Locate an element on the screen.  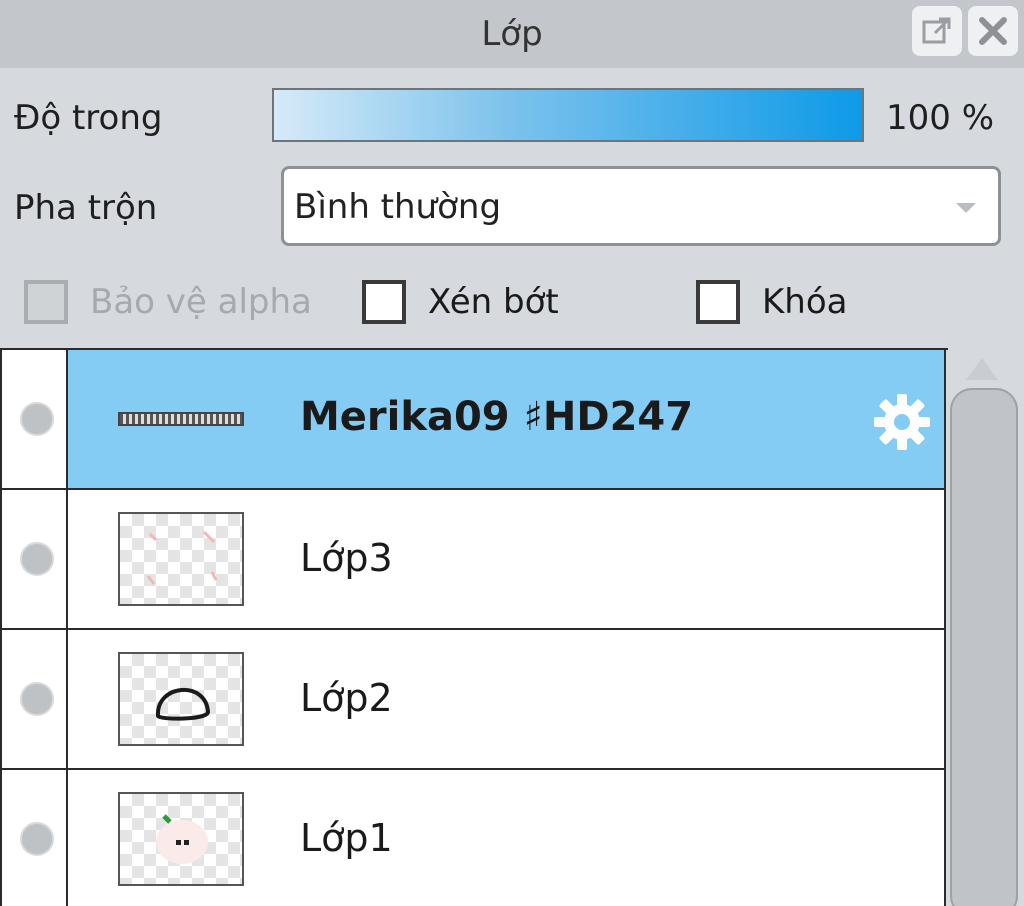
popout-icon is located at coordinates (936, 30).